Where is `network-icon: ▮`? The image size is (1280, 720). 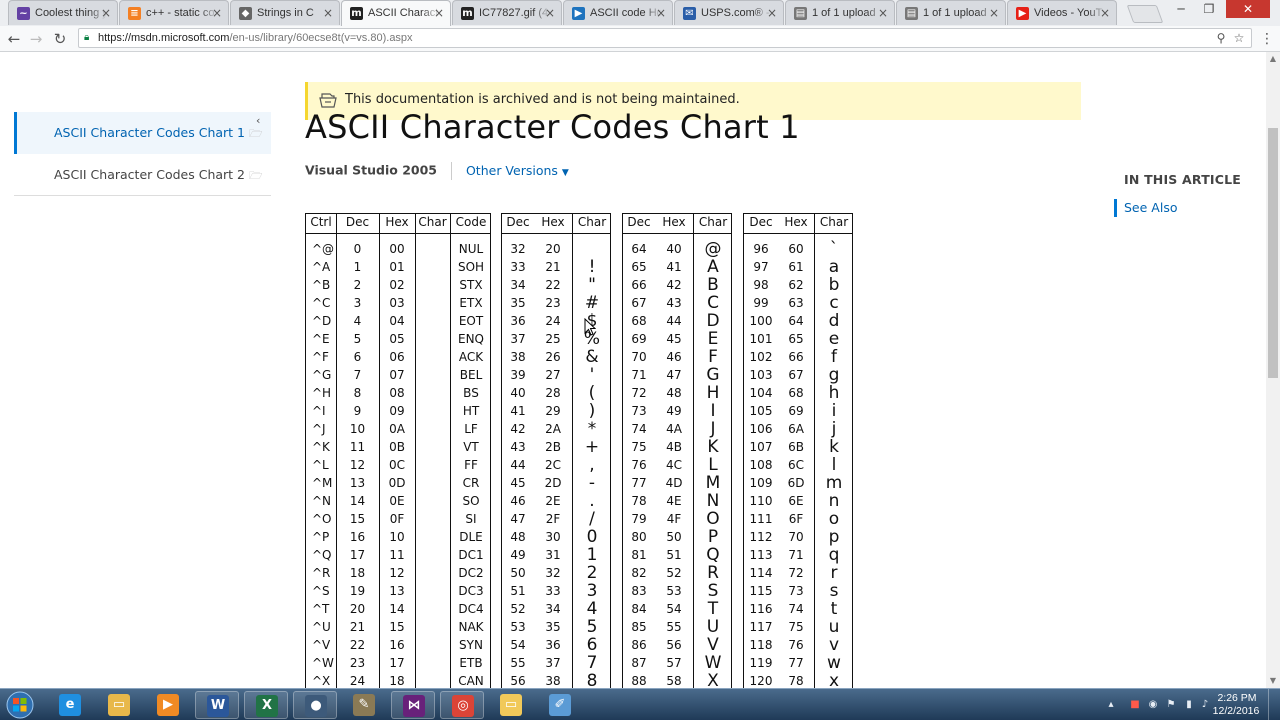 network-icon: ▮ is located at coordinates (1189, 704).